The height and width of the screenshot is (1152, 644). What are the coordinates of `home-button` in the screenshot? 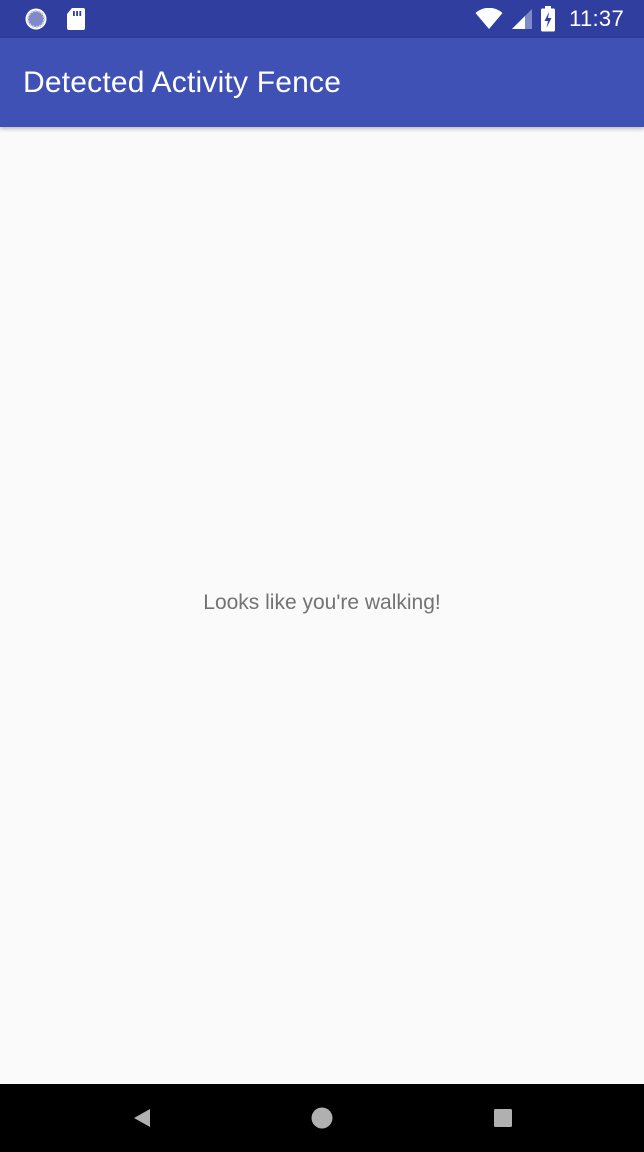 It's located at (322, 1118).